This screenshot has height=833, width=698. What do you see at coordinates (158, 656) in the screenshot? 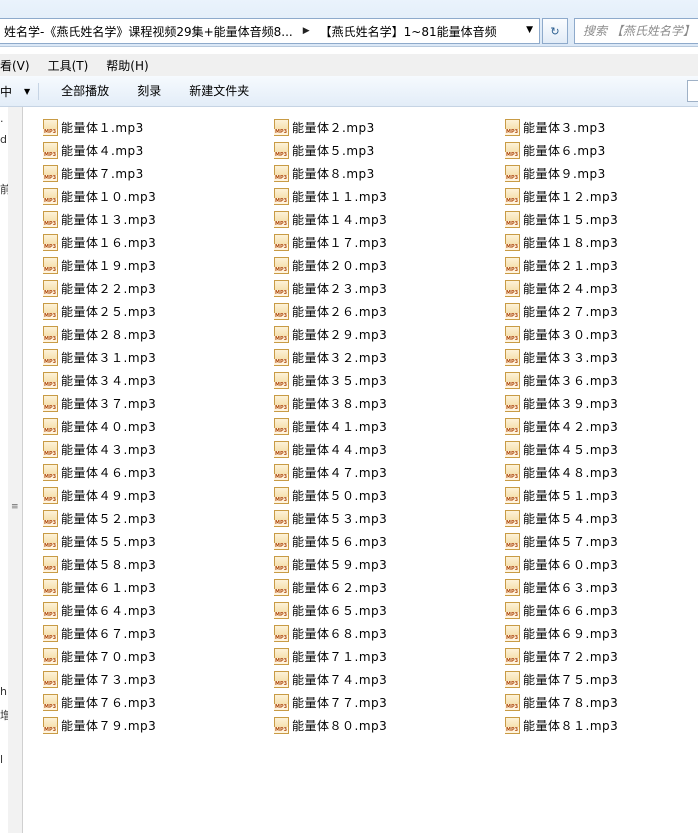
I see `file-item: 能量体７０.mp3` at bounding box center [158, 656].